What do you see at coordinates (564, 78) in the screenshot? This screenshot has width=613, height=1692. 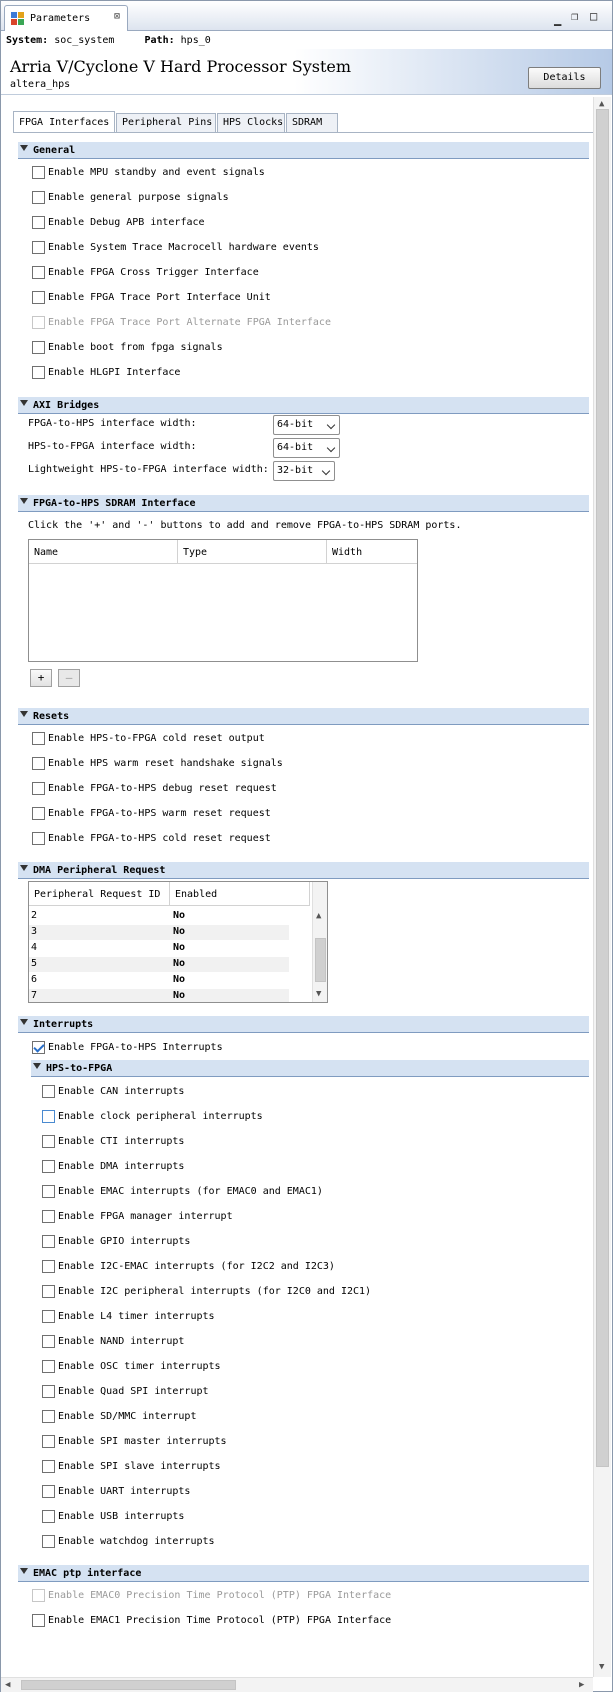 I see `details-button: Details` at bounding box center [564, 78].